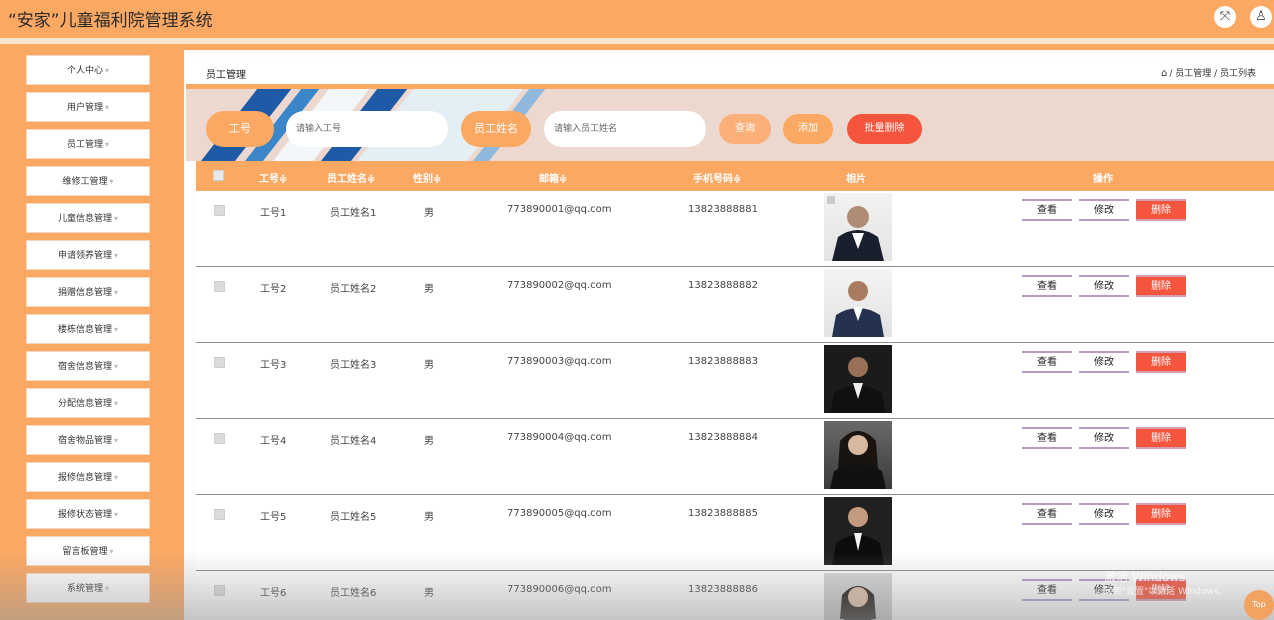 The width and height of the screenshot is (1274, 620). I want to click on cell-employee-name: 员工姓名2, so click(353, 289).